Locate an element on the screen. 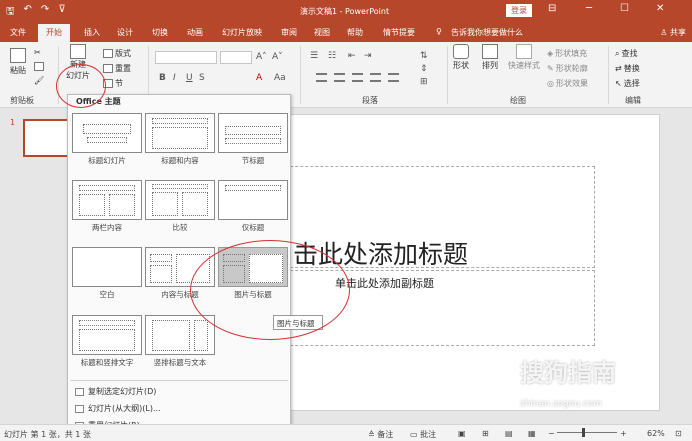 The width and height of the screenshot is (692, 441). reset-button: 重置 is located at coordinates (117, 68).